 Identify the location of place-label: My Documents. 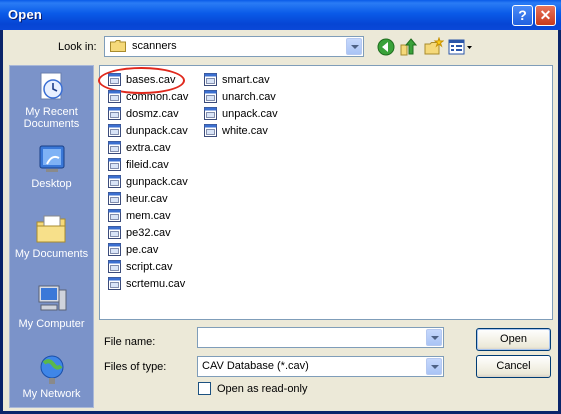
(51, 254).